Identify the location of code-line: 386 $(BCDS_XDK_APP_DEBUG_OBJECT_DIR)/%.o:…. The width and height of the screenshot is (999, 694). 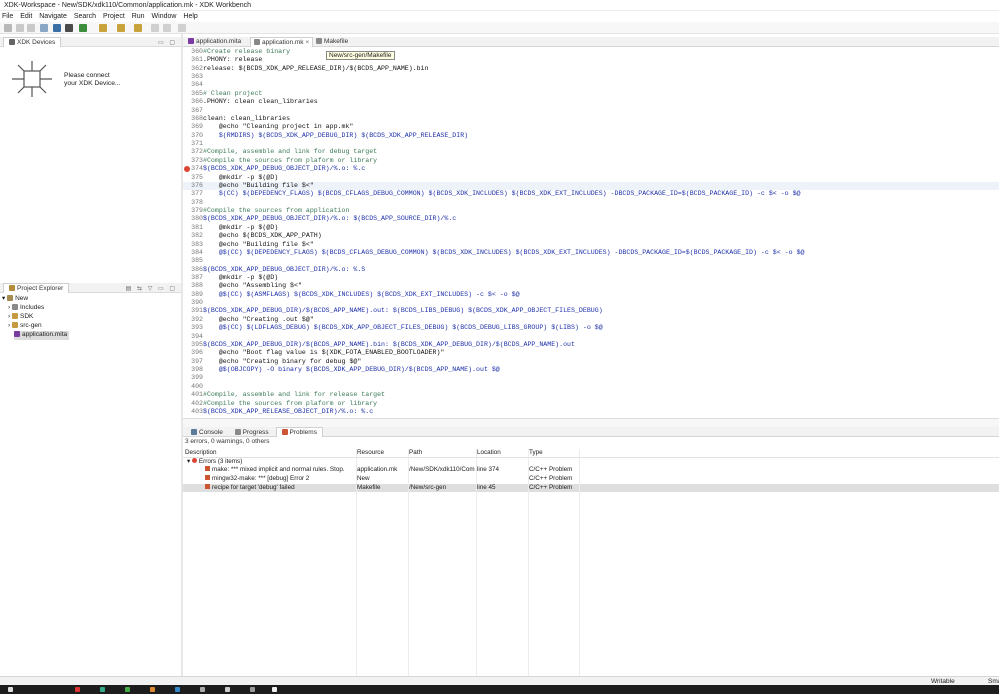
(591, 270).